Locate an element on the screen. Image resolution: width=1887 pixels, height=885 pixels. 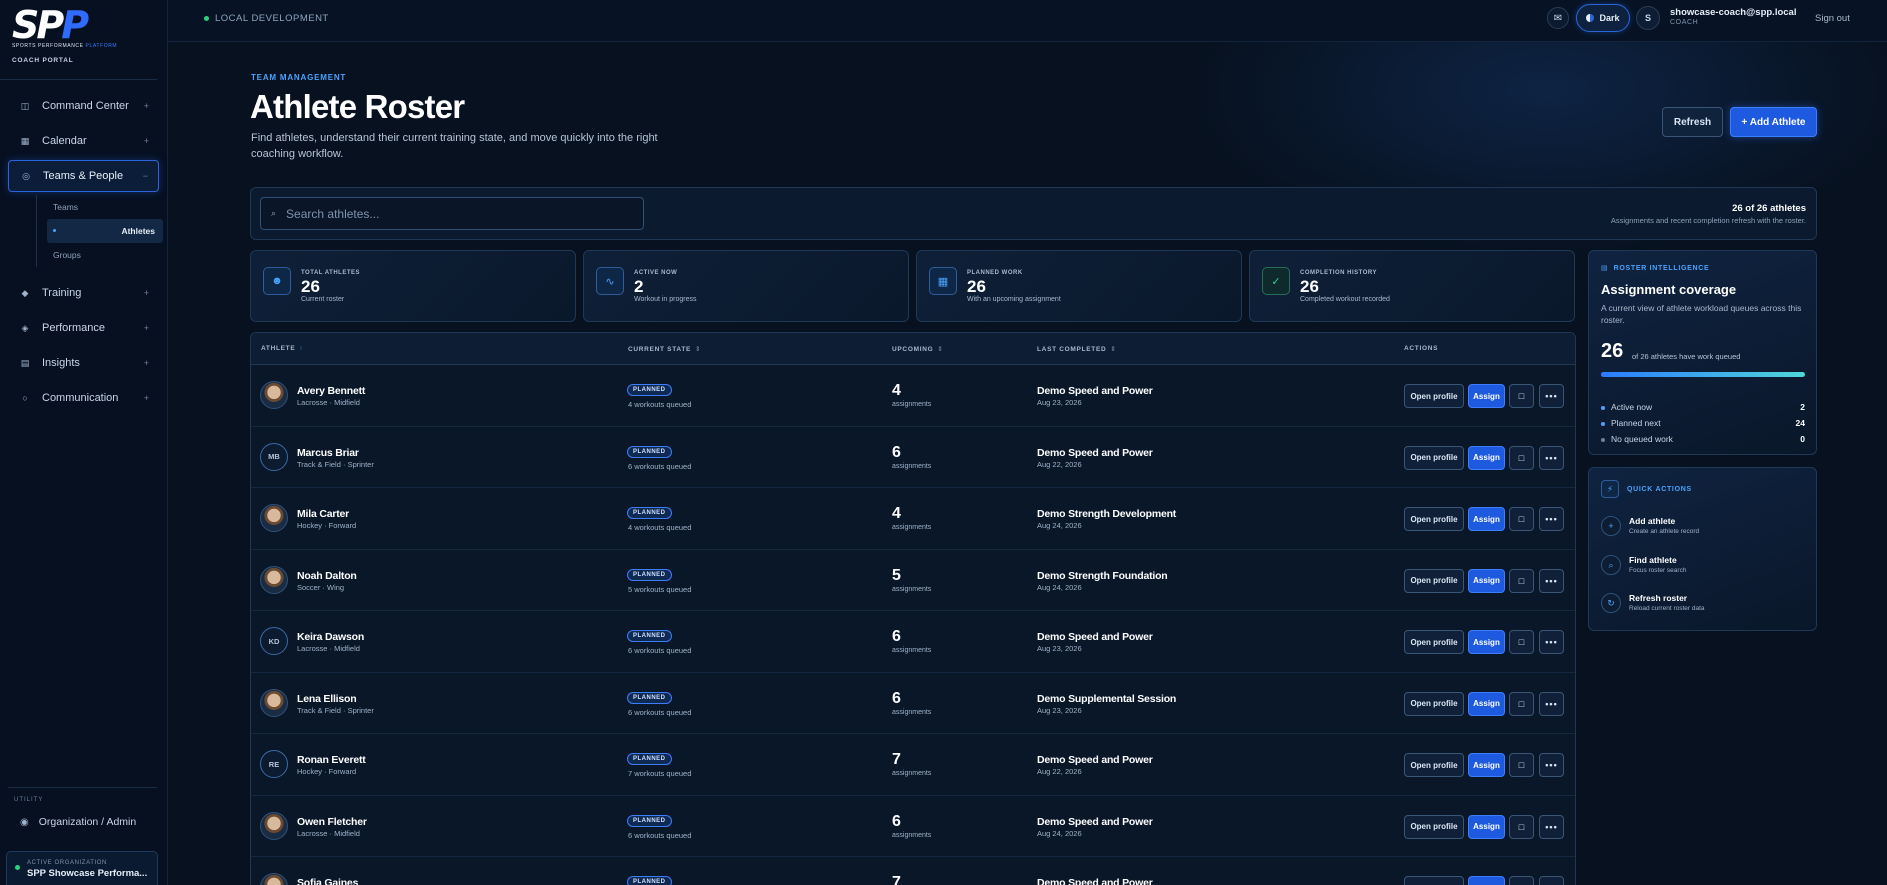
mail-icon: ✉ is located at coordinates (1558, 18).